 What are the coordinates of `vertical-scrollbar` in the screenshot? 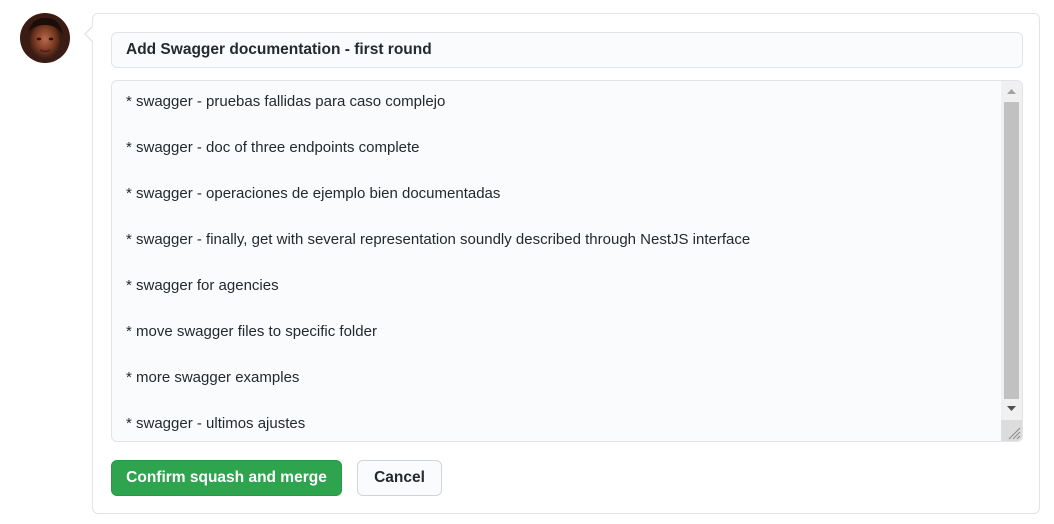 It's located at (1011, 261).